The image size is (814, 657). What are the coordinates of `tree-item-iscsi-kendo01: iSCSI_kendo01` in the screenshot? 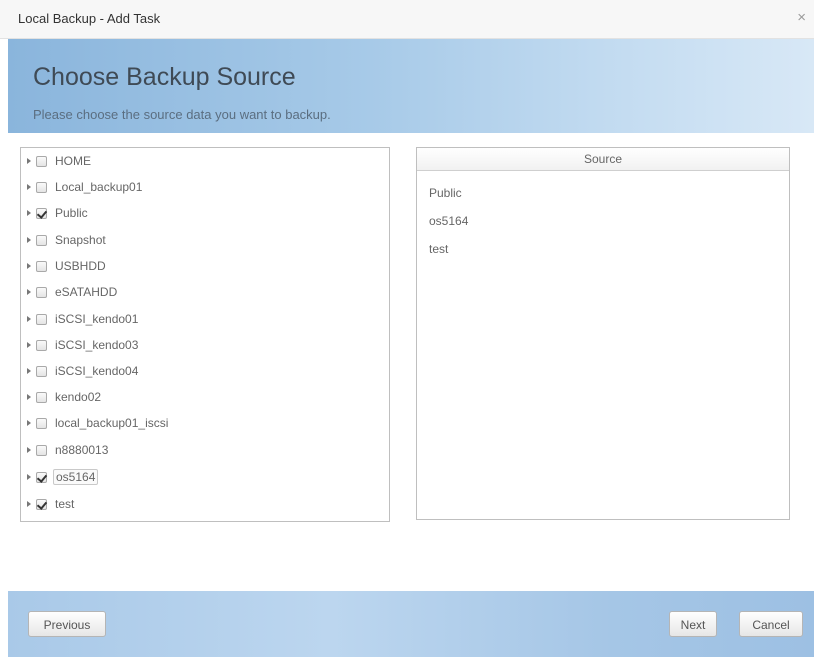 It's located at (80, 319).